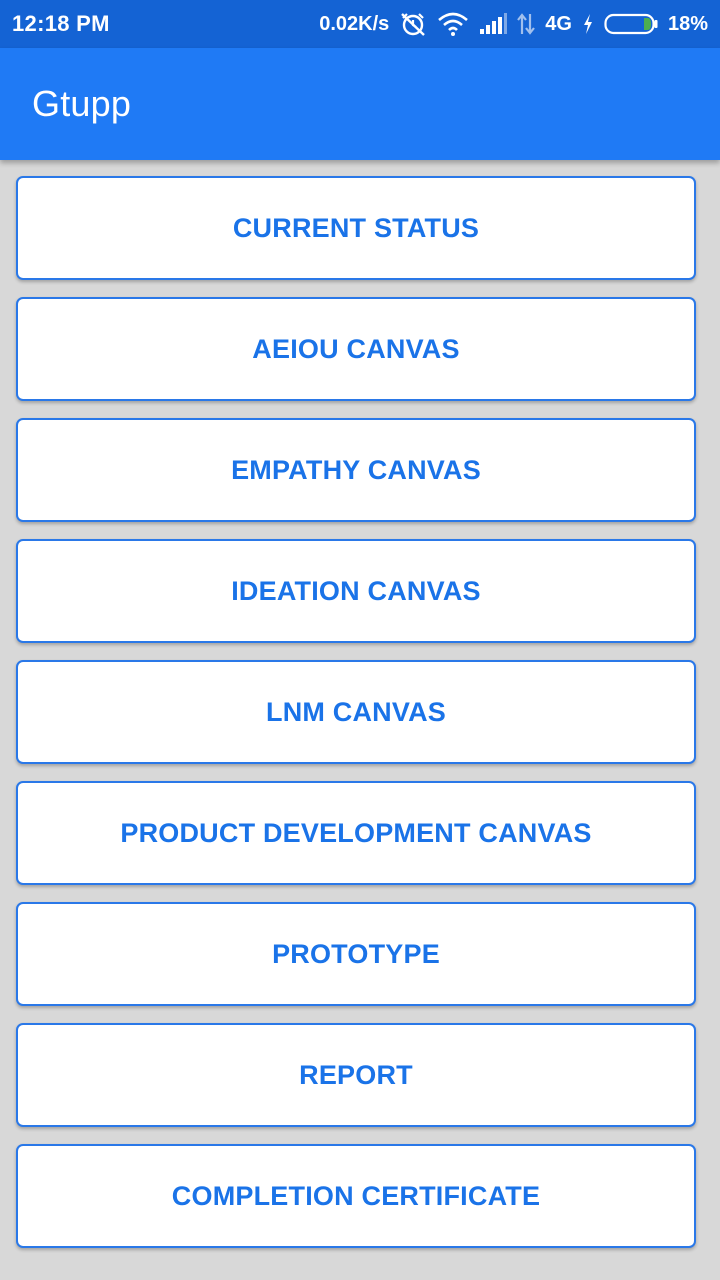  I want to click on menu-button-label: EMPATHY CANVAS, so click(356, 469).